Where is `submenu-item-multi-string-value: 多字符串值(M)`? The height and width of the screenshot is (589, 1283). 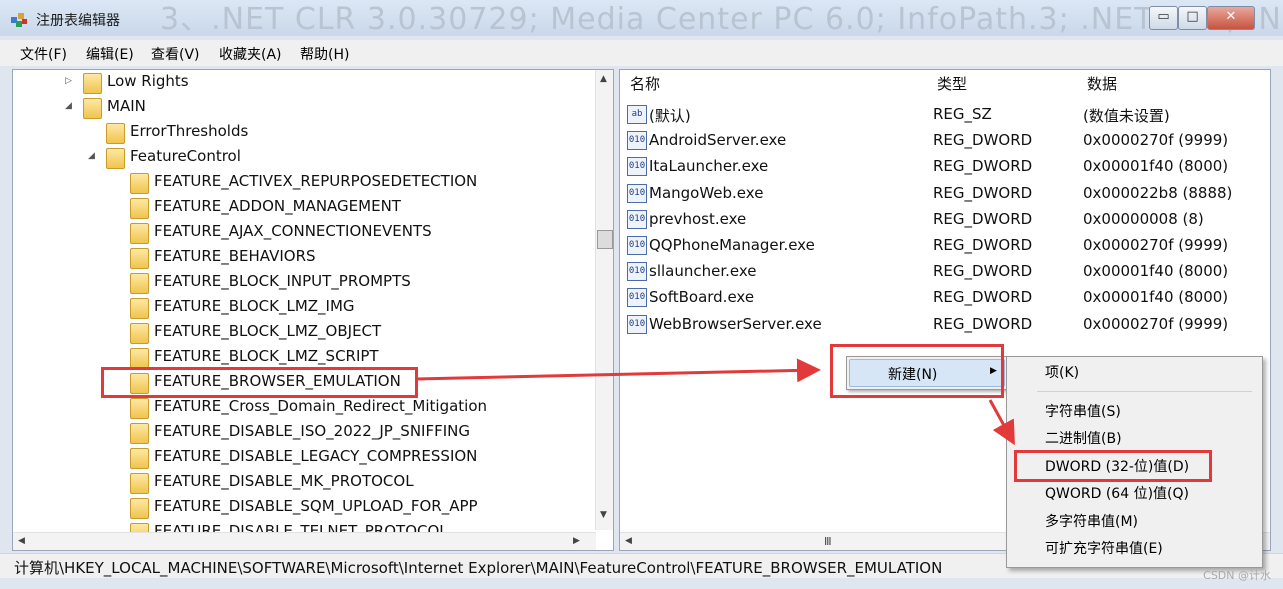 submenu-item-multi-string-value: 多字符串值(M) is located at coordinates (1091, 521).